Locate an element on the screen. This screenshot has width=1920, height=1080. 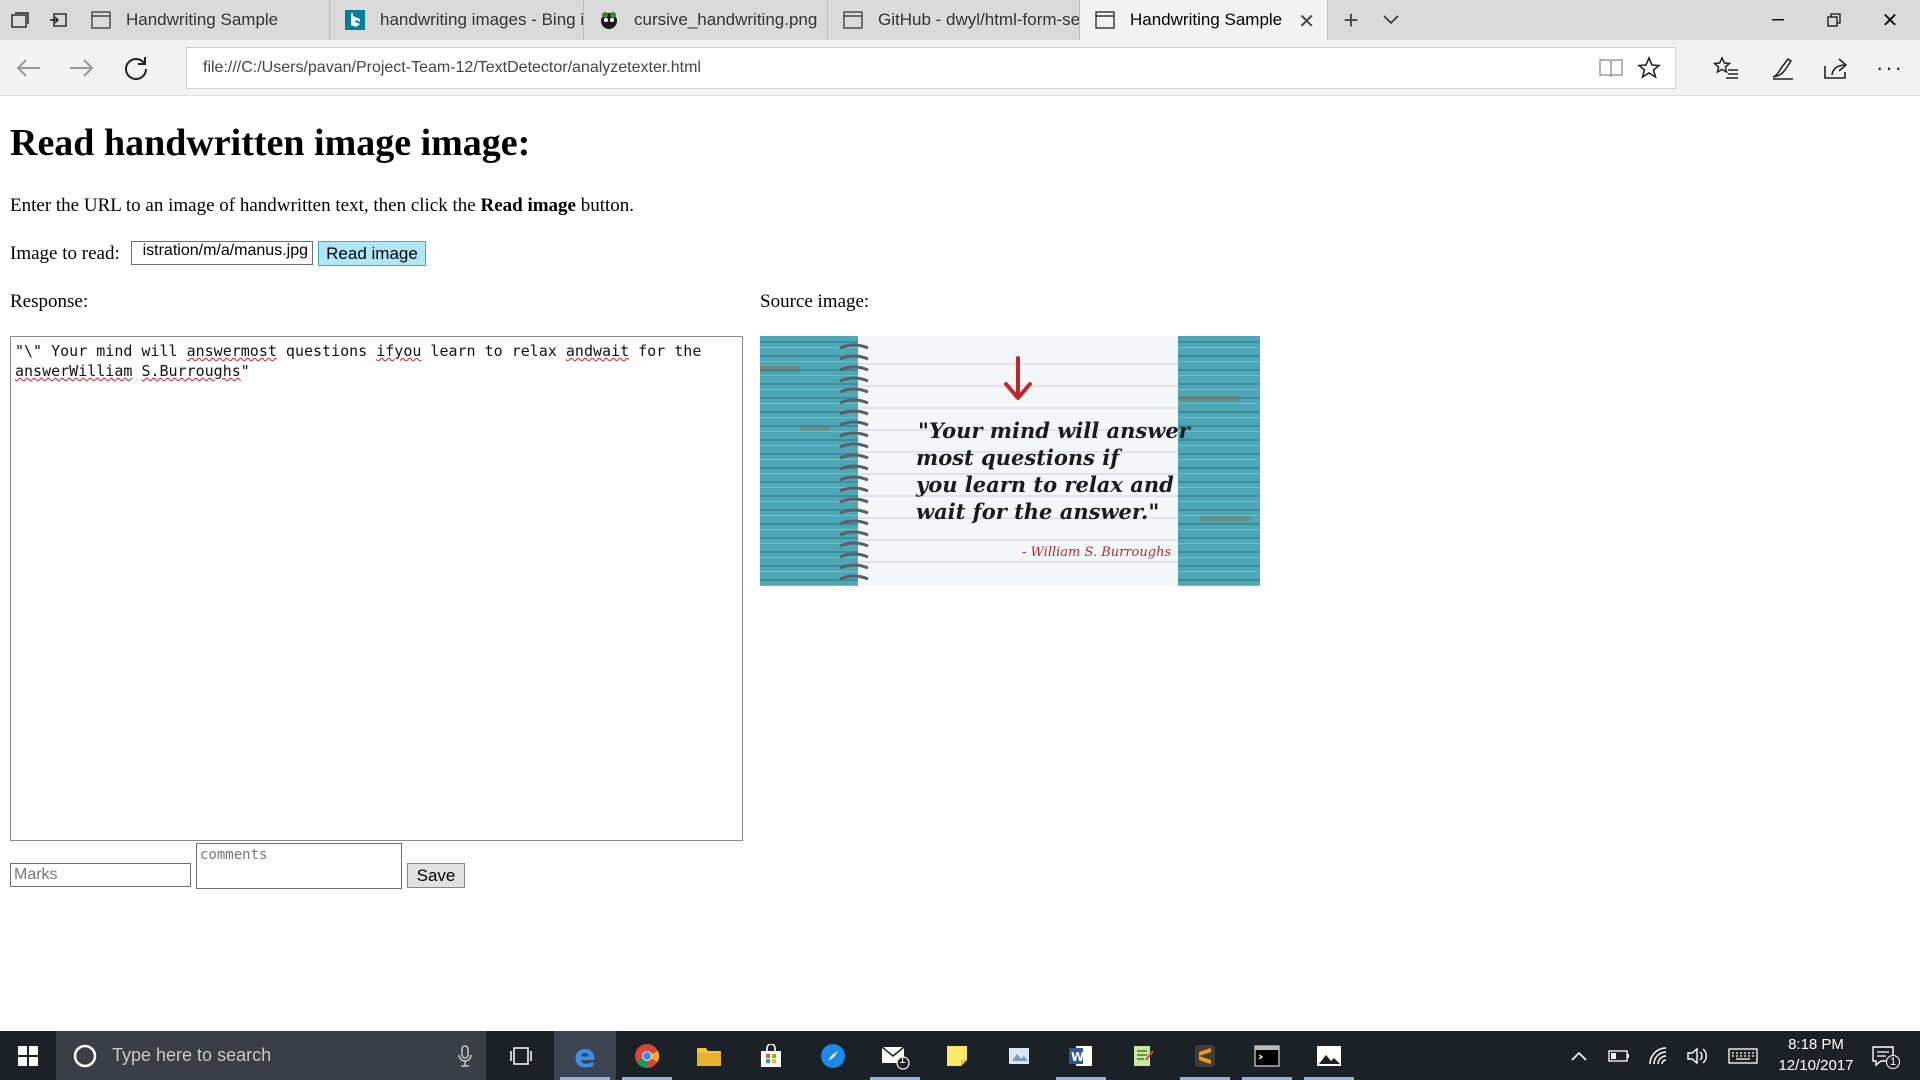
tab-handwriting-sample-1: Handwriting Sample is located at coordinates (203, 20).